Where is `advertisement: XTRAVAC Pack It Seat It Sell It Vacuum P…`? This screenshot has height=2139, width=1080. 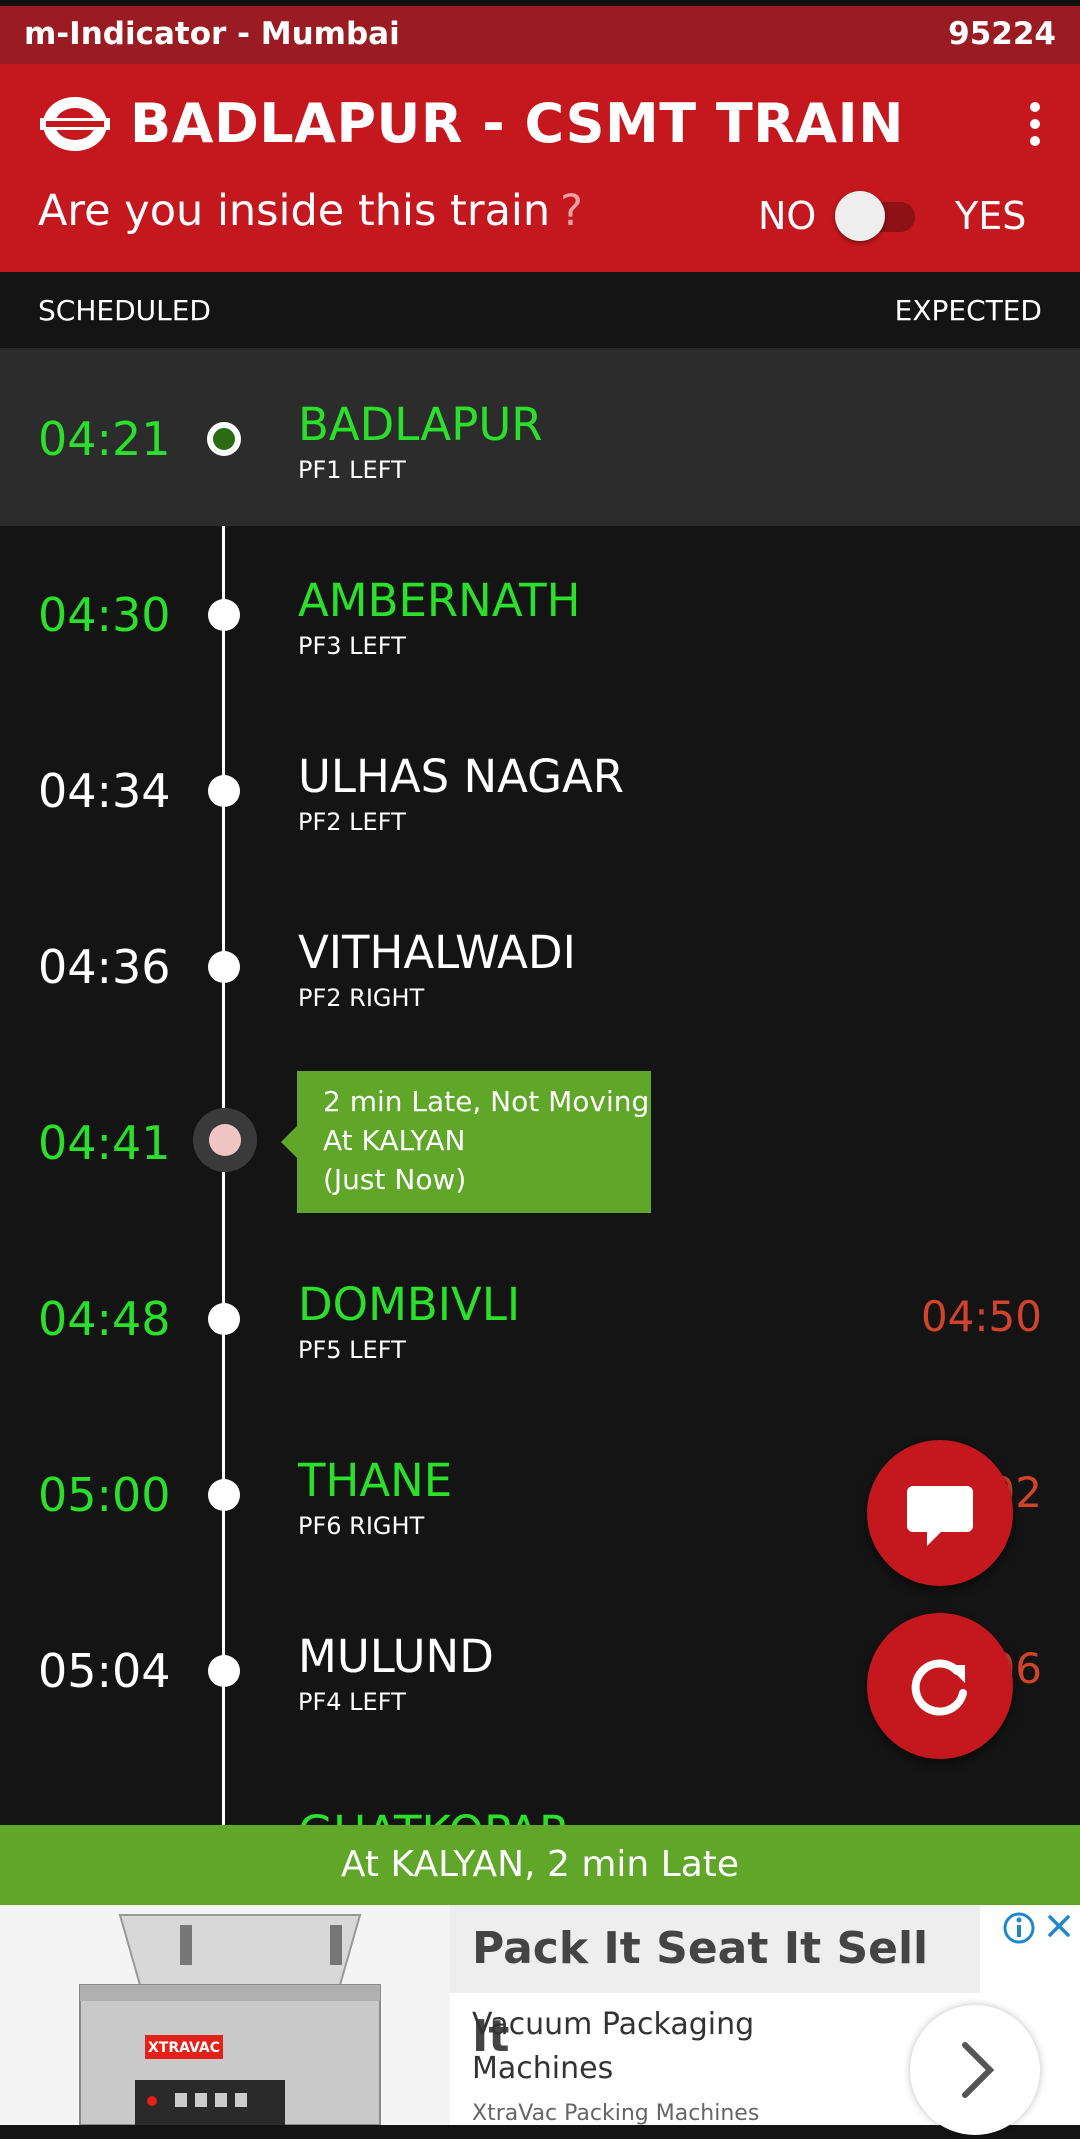 advertisement: XTRAVAC Pack It Seat It Sell It Vacuum P… is located at coordinates (540, 2020).